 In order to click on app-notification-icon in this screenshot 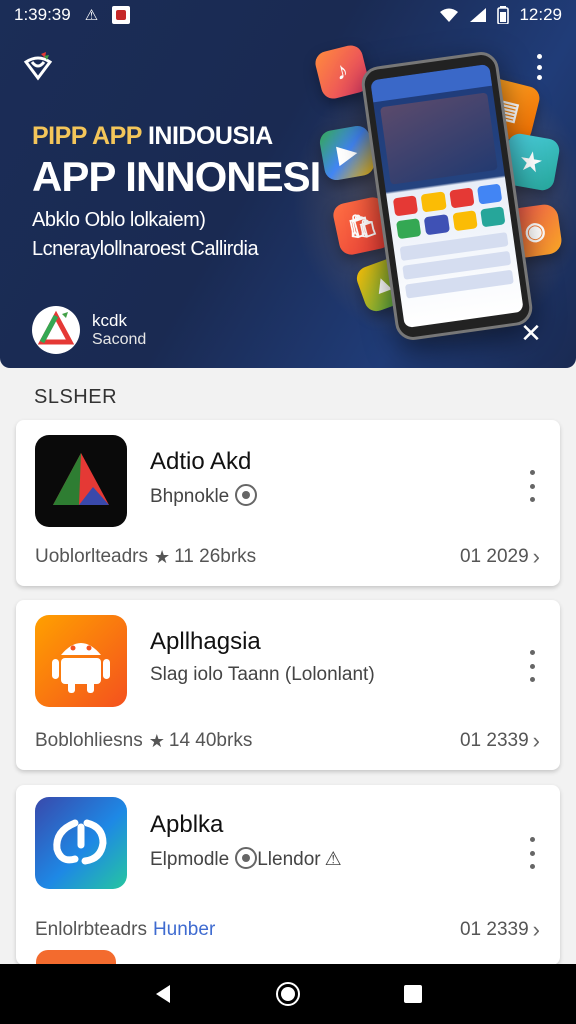, I will do `click(121, 15)`.